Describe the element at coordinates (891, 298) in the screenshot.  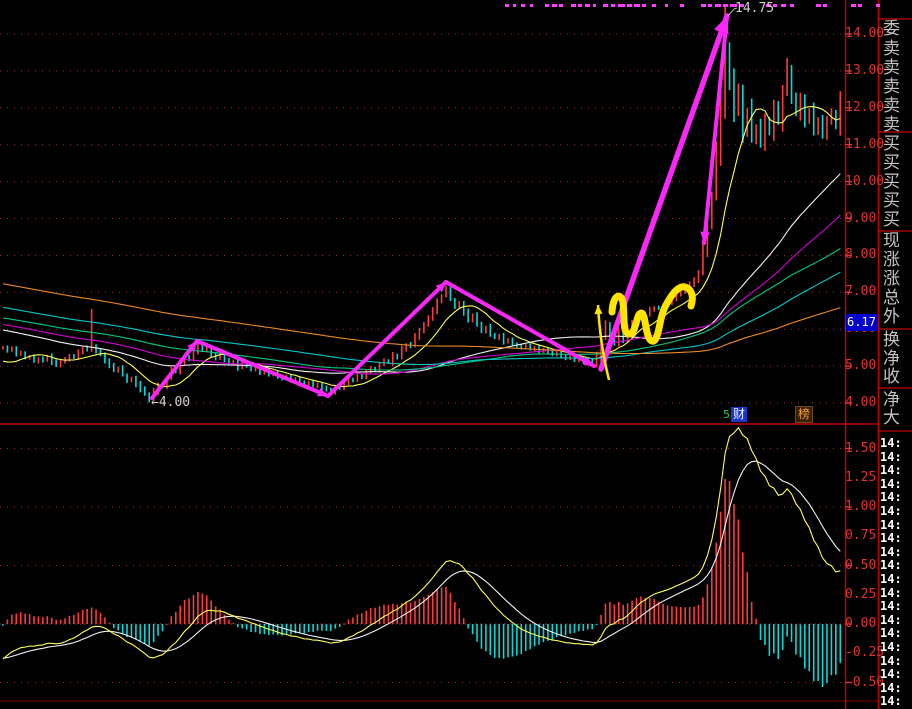
I see `sidebar-field-label: 总` at that location.